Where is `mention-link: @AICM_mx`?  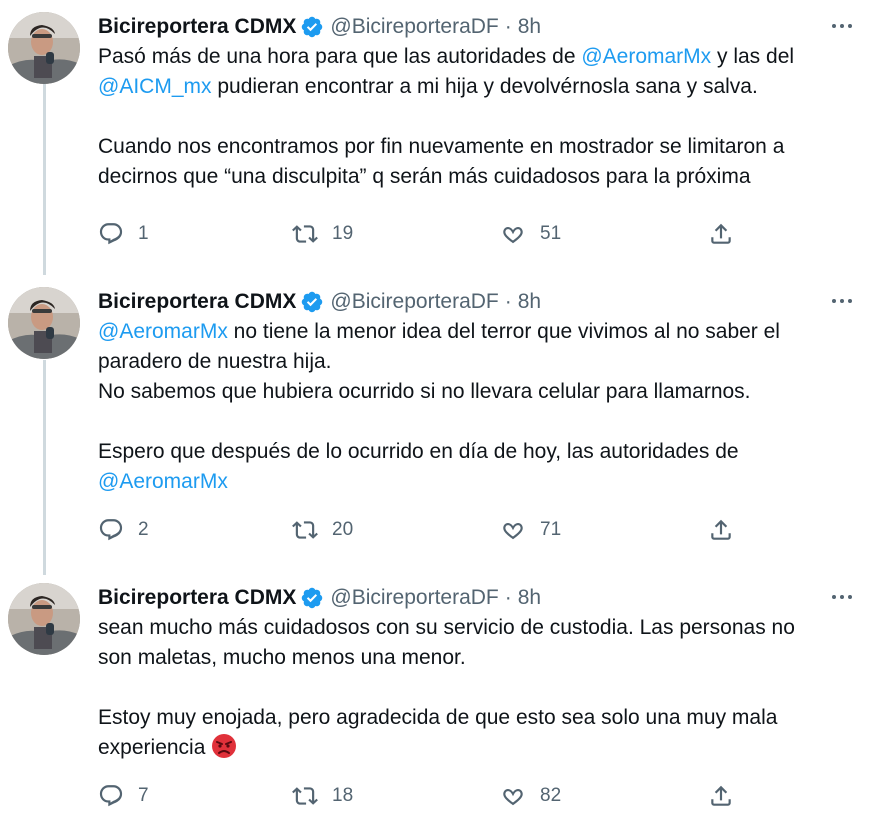
mention-link: @AICM_mx is located at coordinates (155, 86).